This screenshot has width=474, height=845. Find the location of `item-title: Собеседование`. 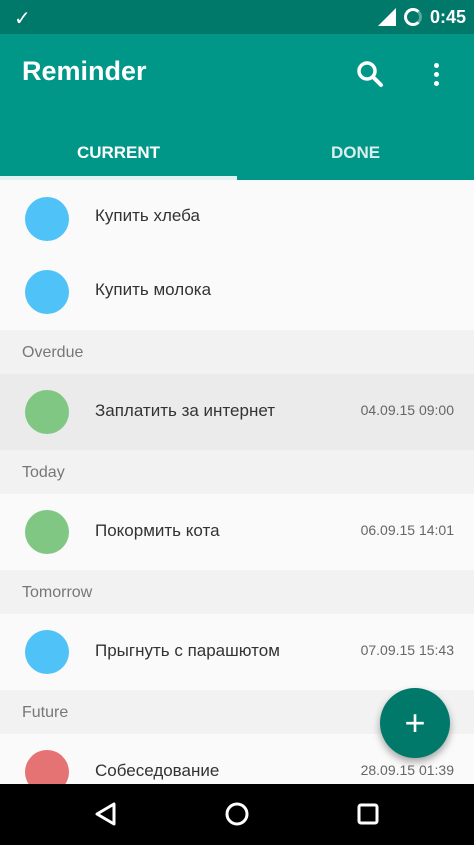

item-title: Собеседование is located at coordinates (157, 770).